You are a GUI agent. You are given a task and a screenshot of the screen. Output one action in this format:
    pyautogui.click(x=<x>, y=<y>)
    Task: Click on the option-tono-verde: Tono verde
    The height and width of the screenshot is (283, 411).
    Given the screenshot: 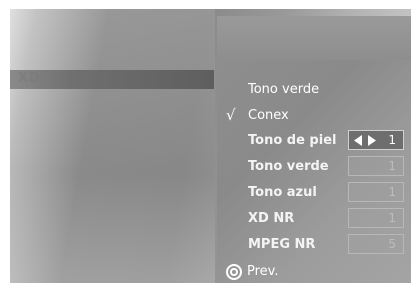 What is the action you would take?
    pyautogui.click(x=314, y=90)
    